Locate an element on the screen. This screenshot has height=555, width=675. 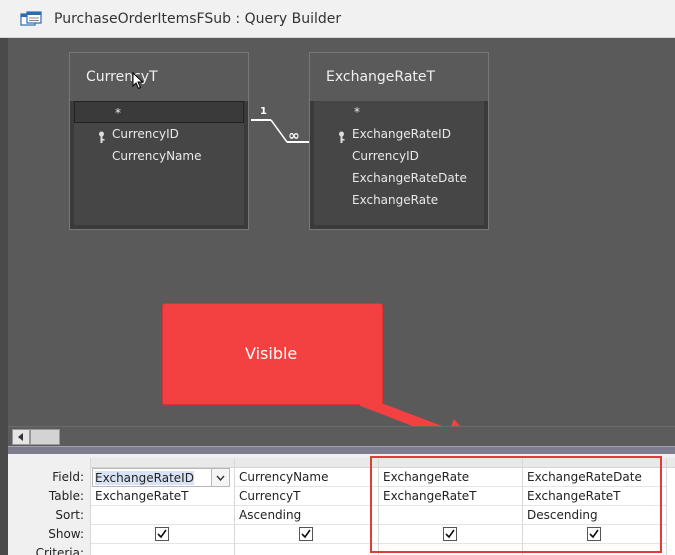
pane-splitter is located at coordinates (341, 450).